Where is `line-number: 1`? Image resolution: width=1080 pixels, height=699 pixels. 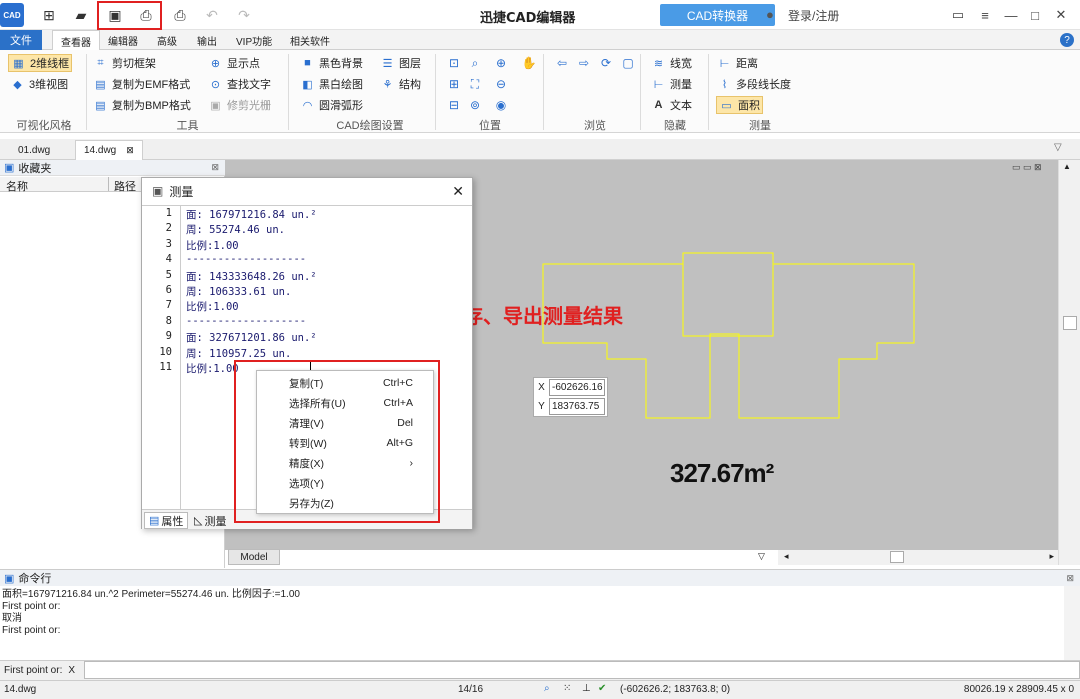 line-number: 1 is located at coordinates (168, 213).